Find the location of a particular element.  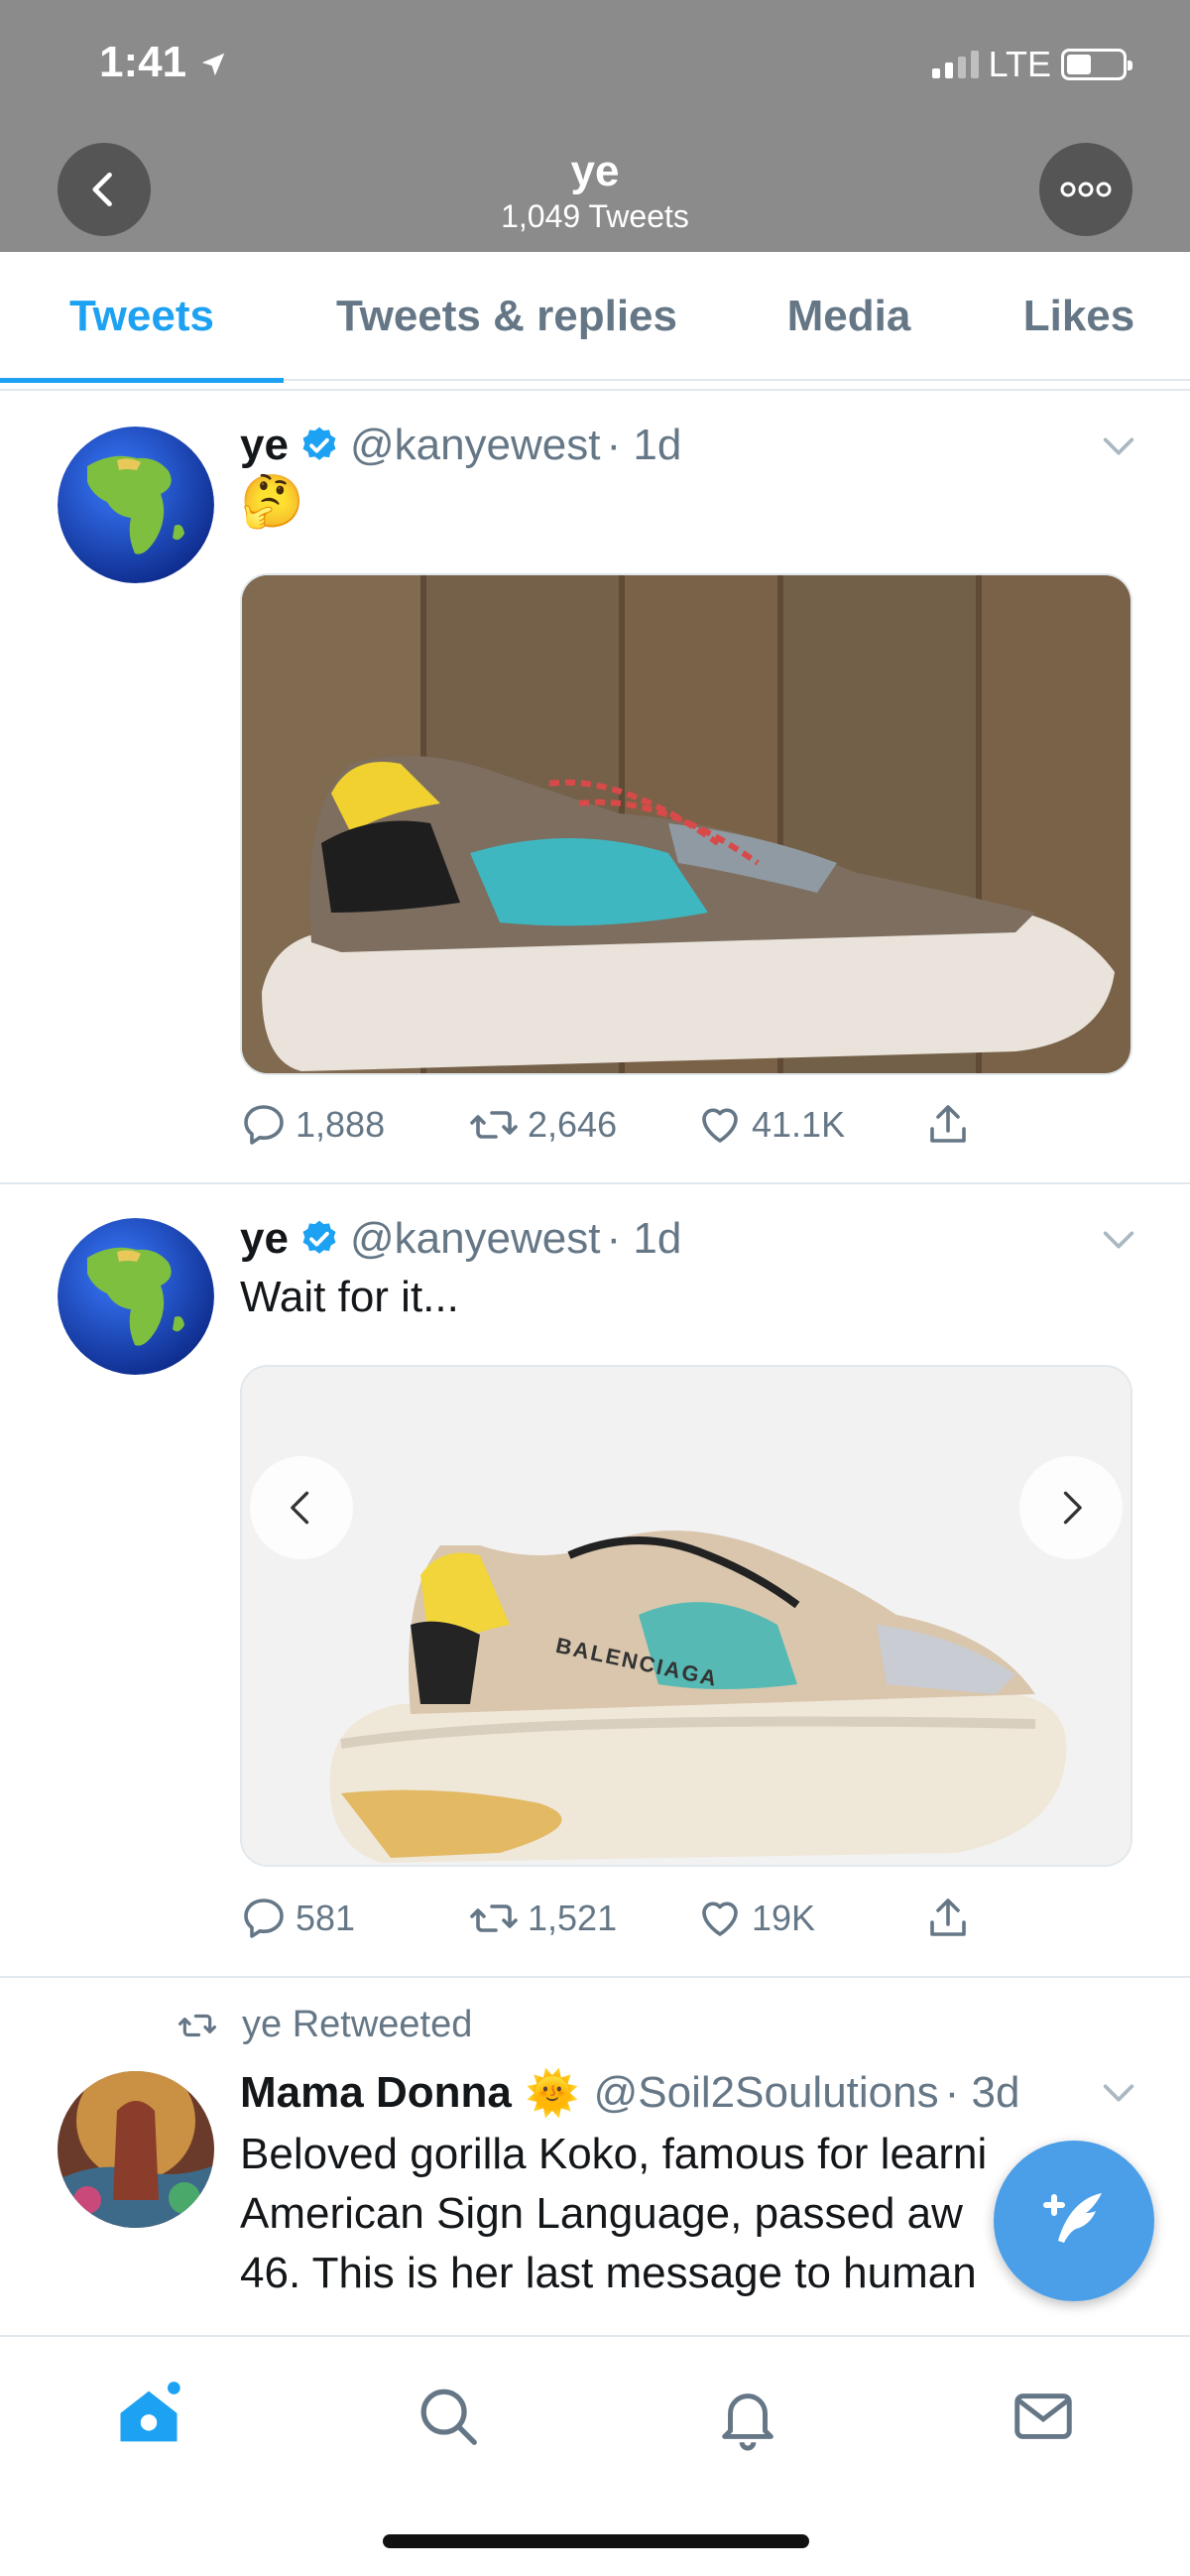

tweet-author-handle: @Soil2Soulutions is located at coordinates (766, 2093).